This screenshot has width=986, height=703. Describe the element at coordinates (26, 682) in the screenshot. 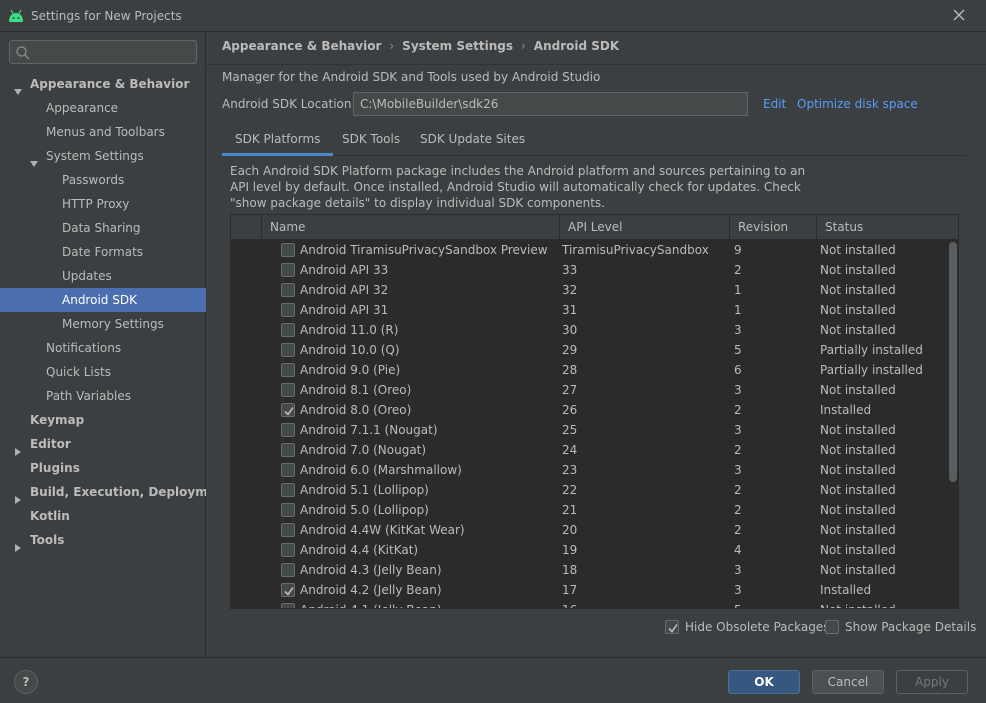

I see `help-button: ?` at that location.